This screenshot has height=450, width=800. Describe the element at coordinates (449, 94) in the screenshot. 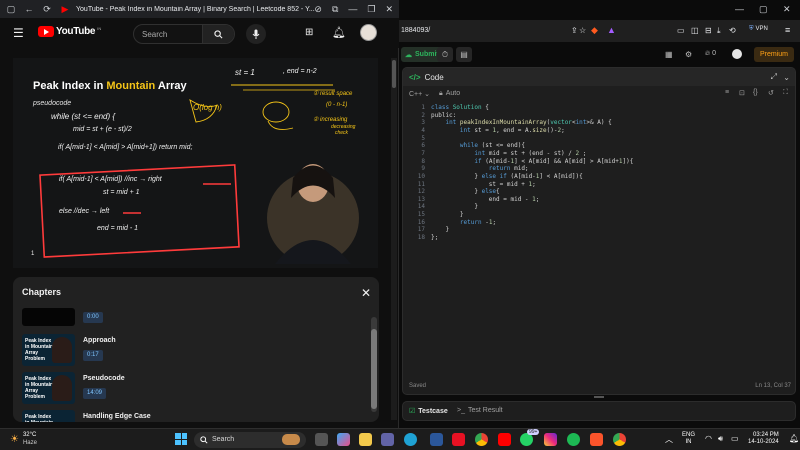

I see `auto-mode-toggle: 🔒︎ Auto` at that location.